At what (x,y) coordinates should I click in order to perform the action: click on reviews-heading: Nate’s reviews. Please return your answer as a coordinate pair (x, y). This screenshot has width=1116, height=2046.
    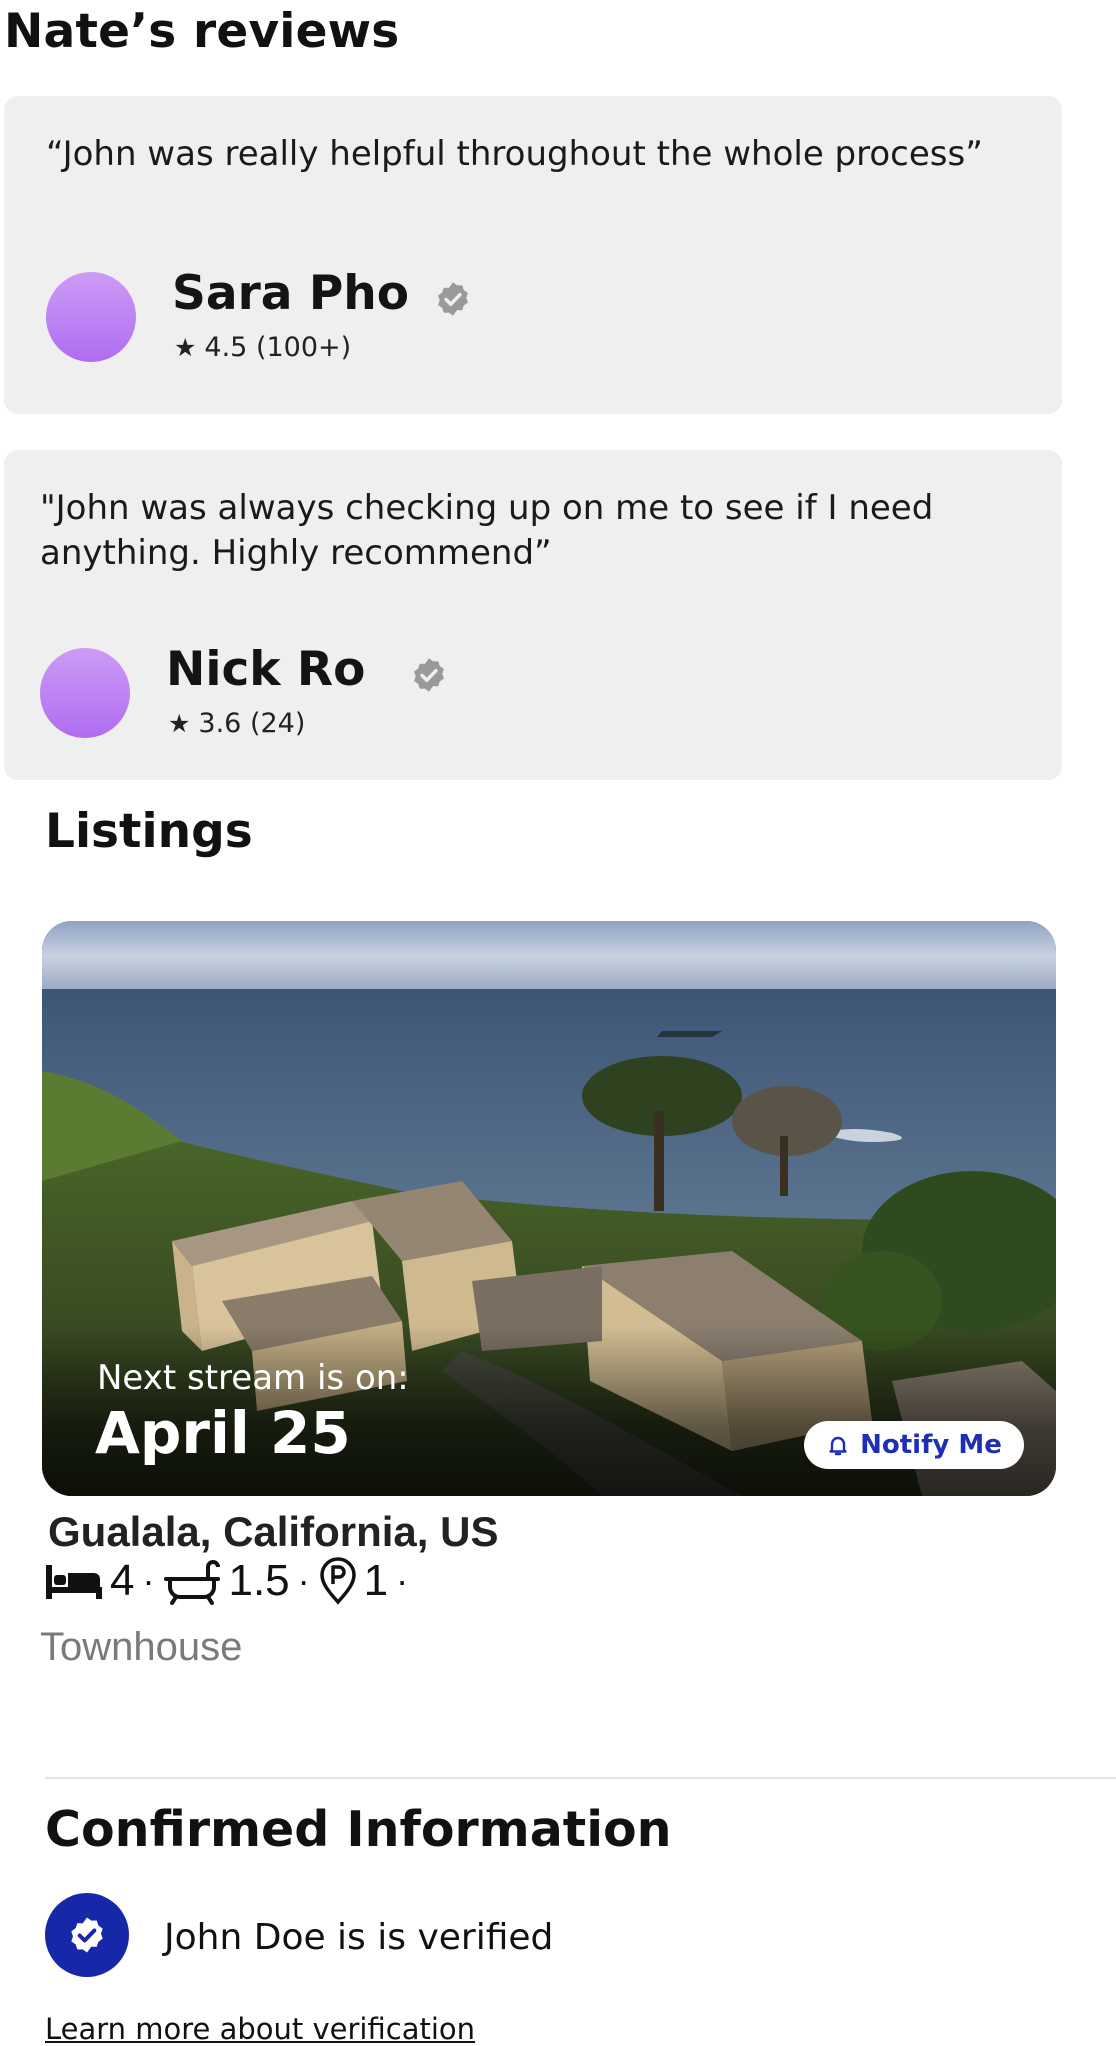
    Looking at the image, I should click on (202, 31).